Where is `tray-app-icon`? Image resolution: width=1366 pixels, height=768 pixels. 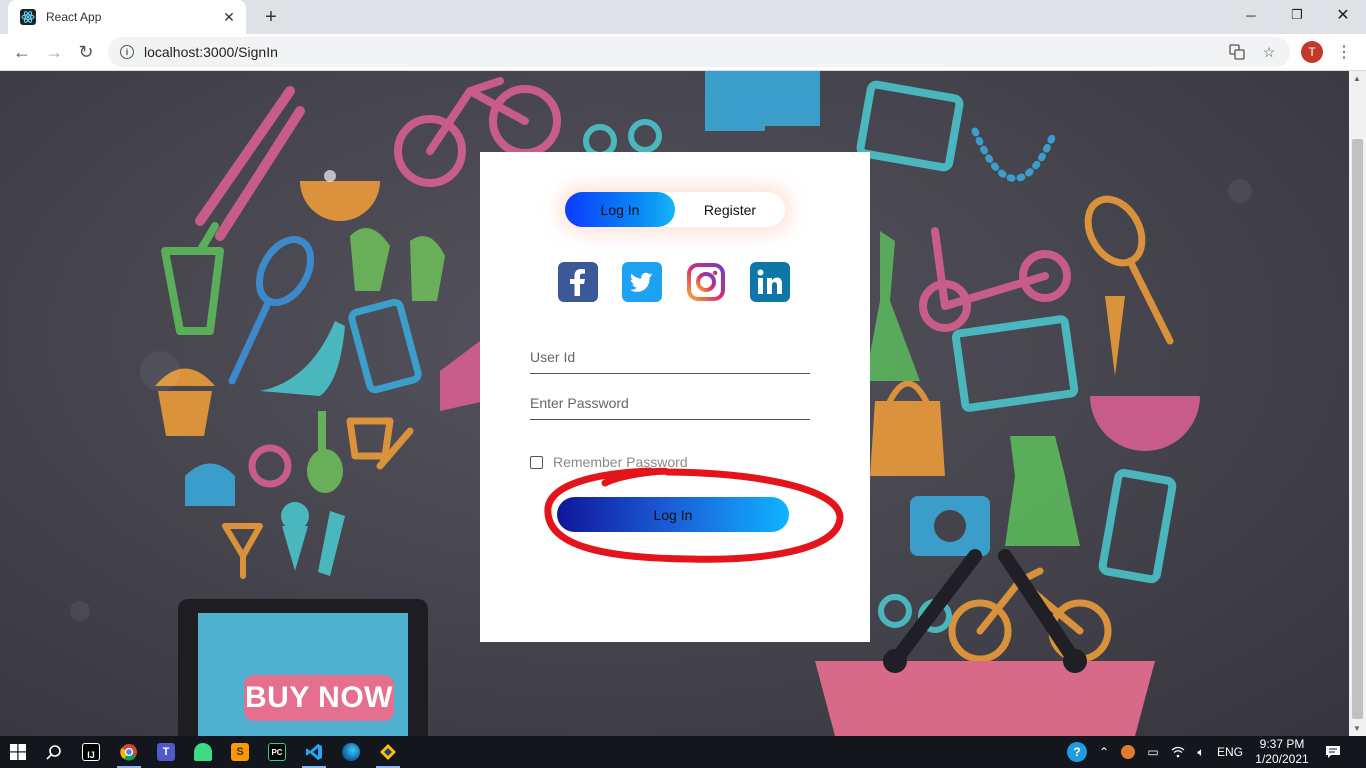
tray-app-icon is located at coordinates (1128, 752).